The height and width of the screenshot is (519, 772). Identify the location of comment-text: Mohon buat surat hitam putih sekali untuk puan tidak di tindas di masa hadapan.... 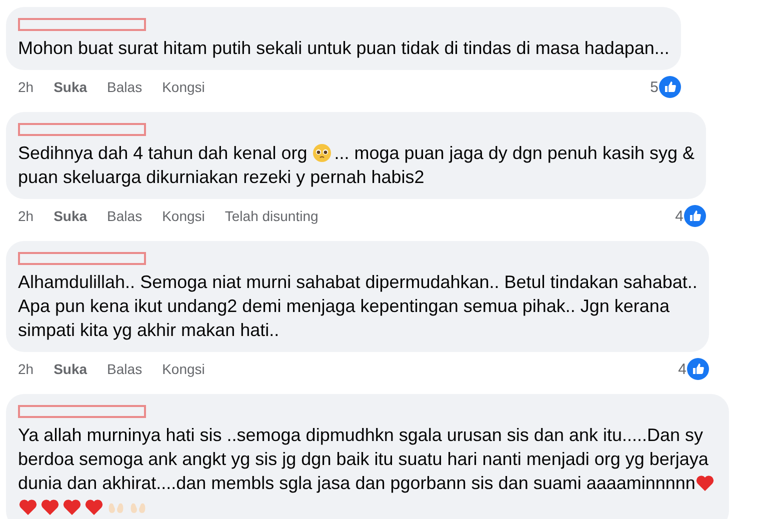
(344, 48).